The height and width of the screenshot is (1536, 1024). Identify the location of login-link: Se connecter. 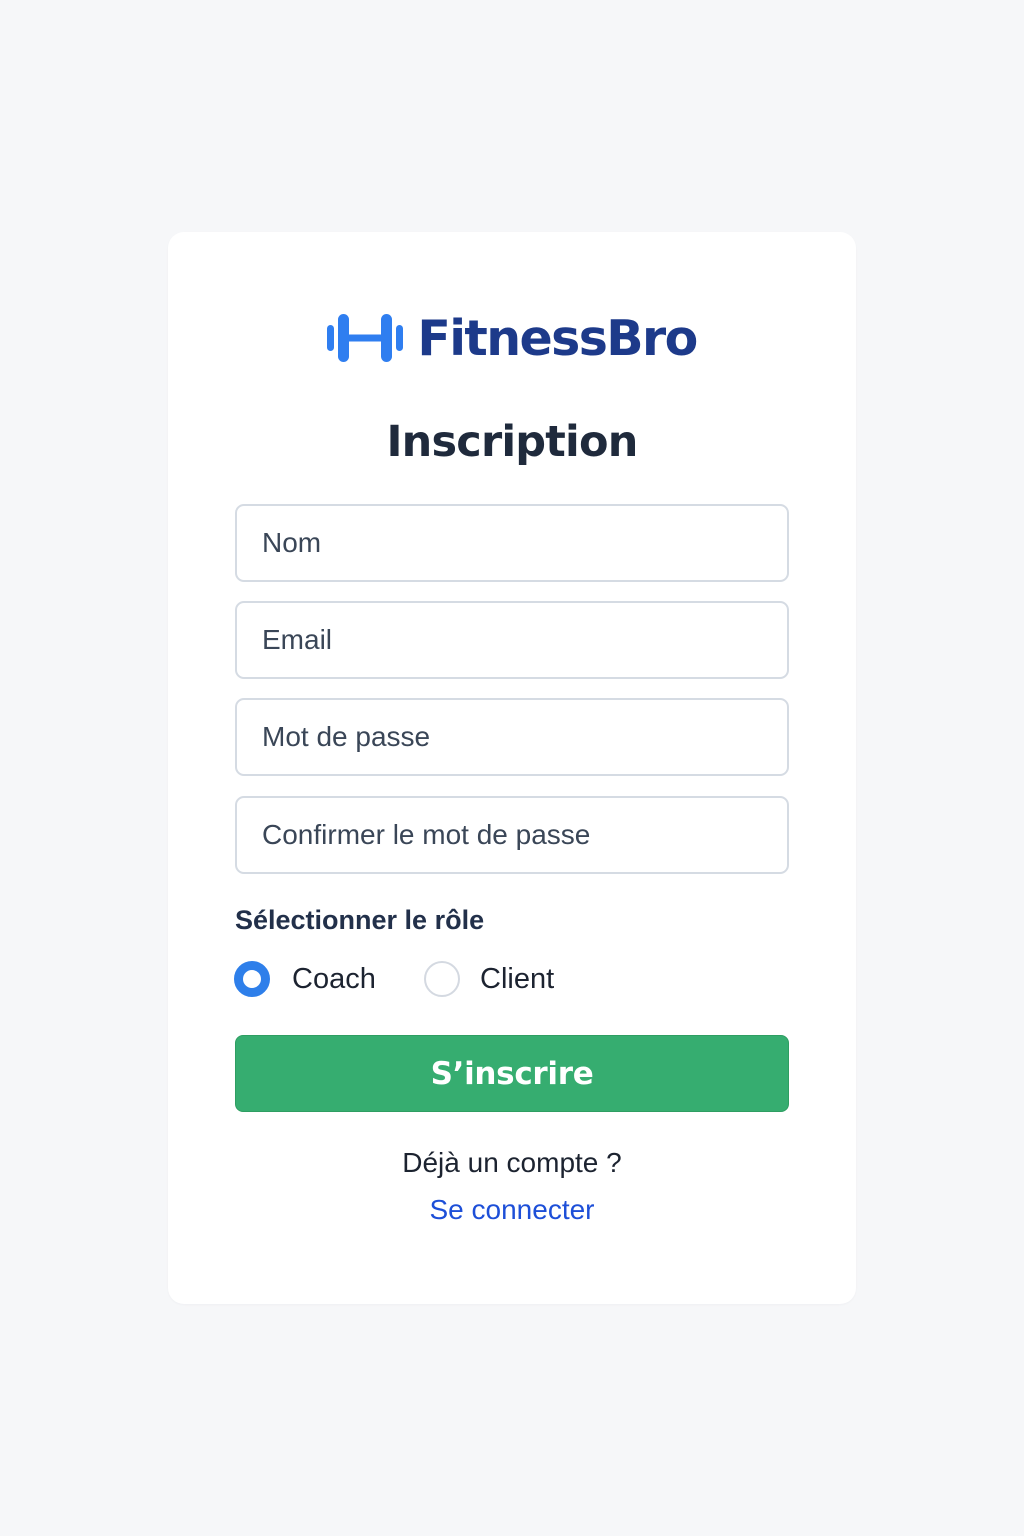
(512, 1210).